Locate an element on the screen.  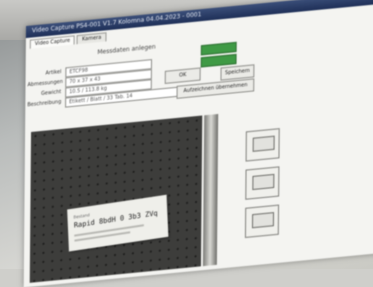
tab-kamera: Kamera is located at coordinates (92, 38).